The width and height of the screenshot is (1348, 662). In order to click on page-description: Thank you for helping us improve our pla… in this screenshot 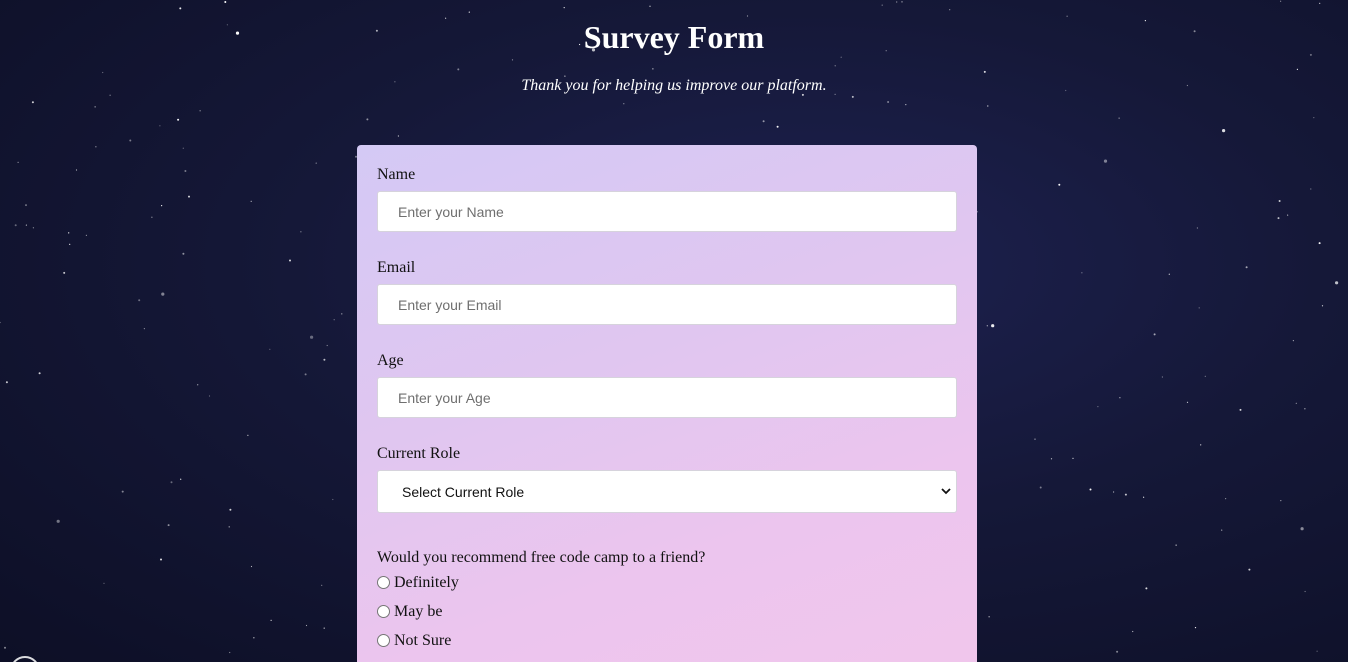, I will do `click(674, 85)`.